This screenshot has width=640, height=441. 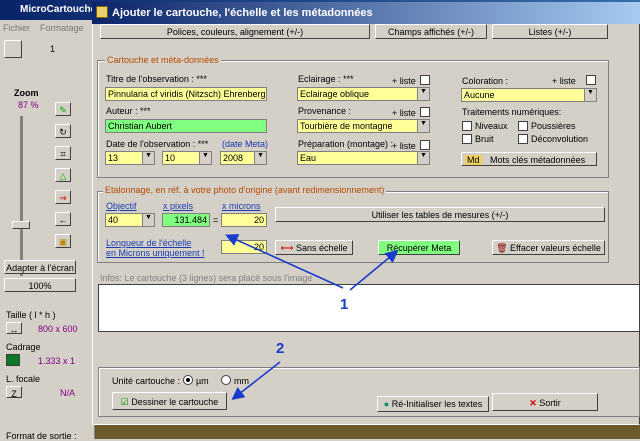 What do you see at coordinates (284, 261) in the screenshot?
I see `annotation-arrow-1a` at bounding box center [284, 261].